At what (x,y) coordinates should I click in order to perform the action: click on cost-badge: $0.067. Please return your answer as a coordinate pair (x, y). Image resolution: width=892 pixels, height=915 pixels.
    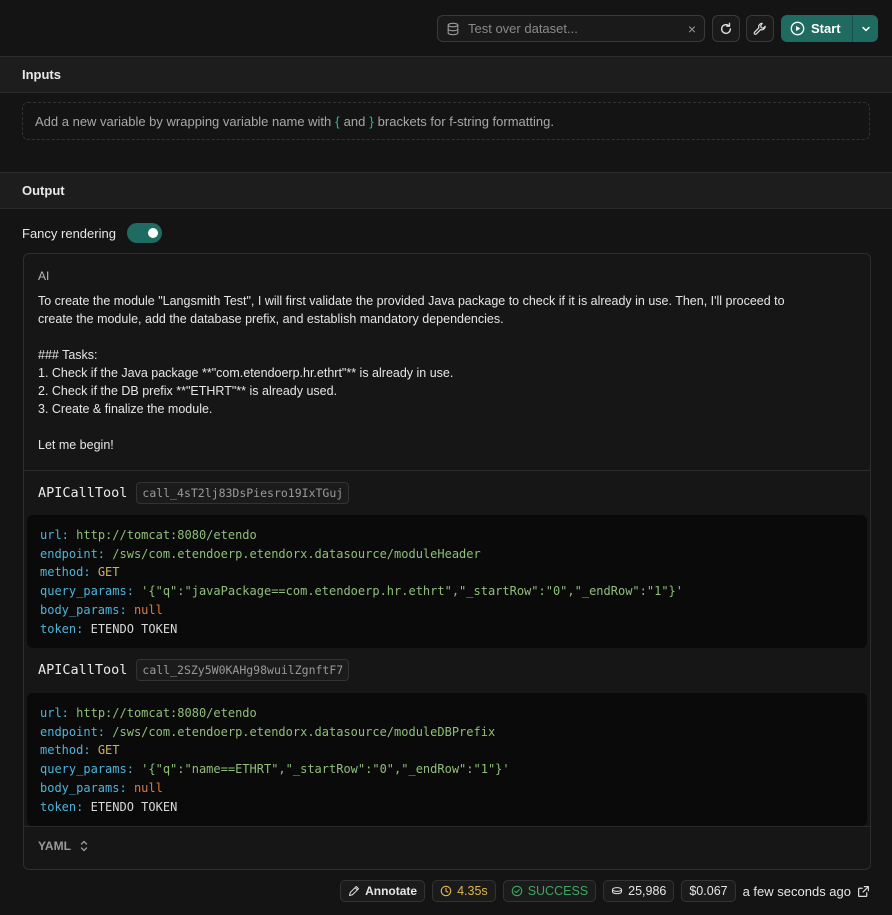
    Looking at the image, I should click on (708, 891).